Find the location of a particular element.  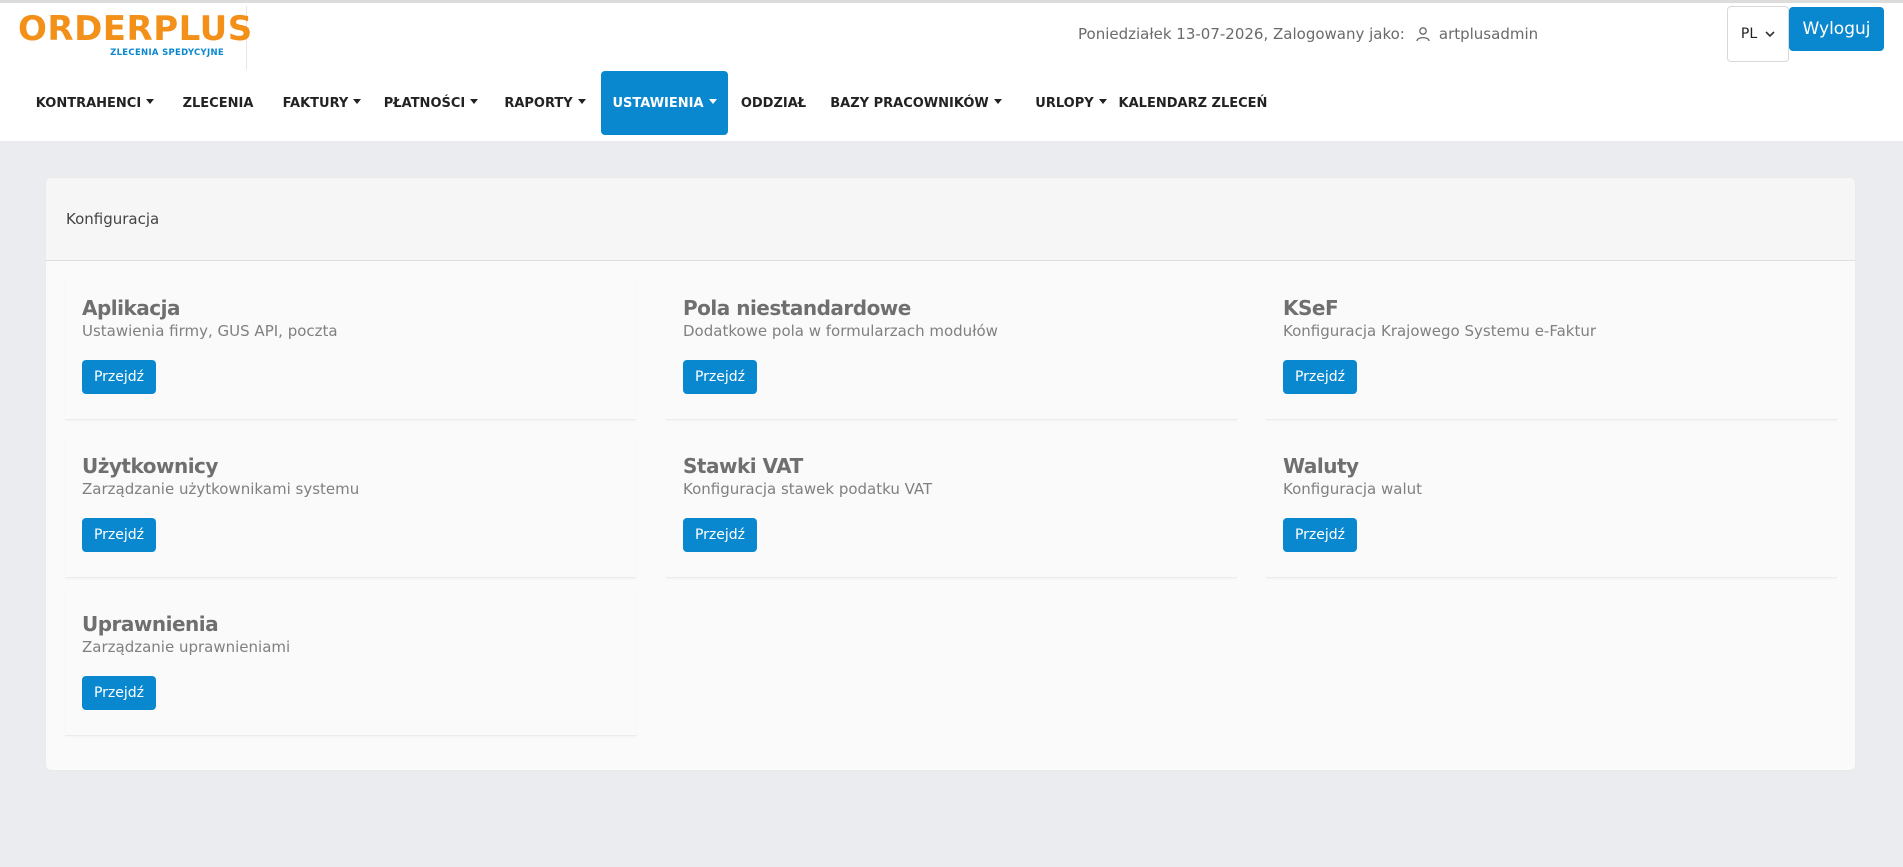

user-icon is located at coordinates (1423, 34).